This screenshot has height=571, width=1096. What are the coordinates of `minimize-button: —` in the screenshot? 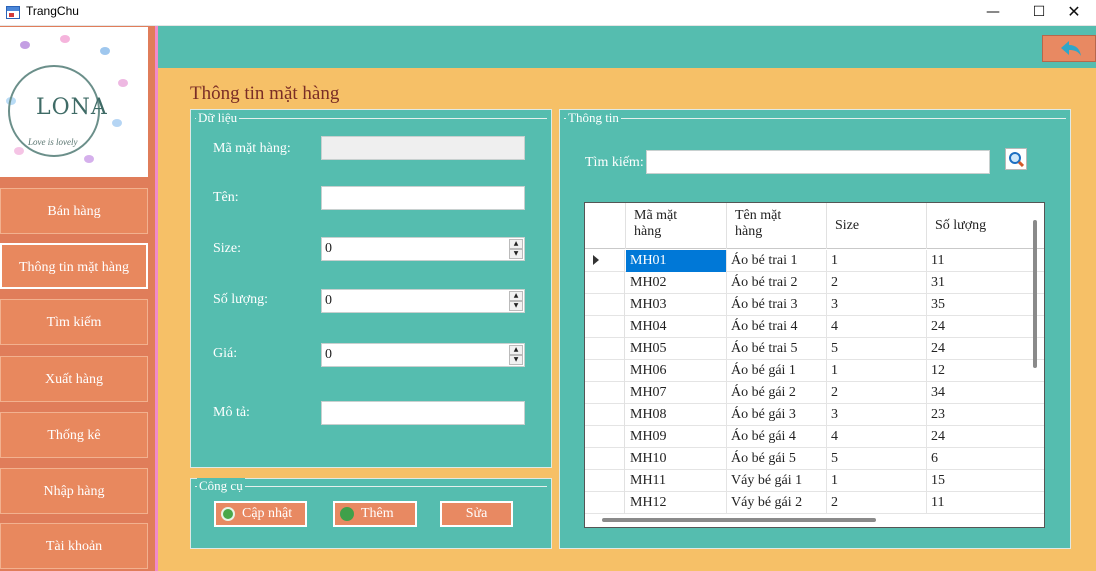 It's located at (993, 13).